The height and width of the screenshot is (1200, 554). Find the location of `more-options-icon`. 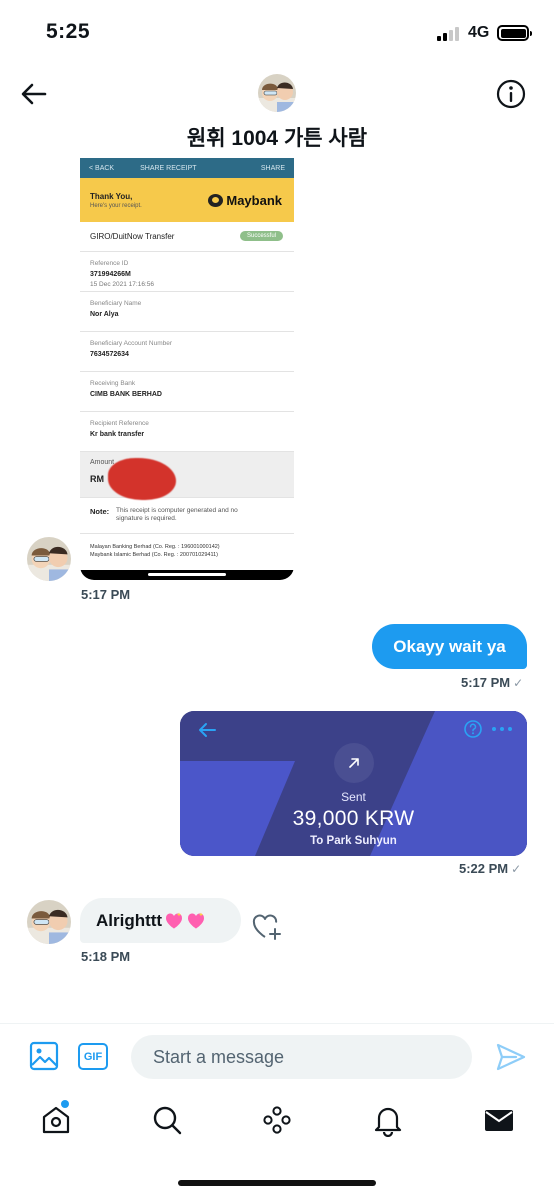

more-options-icon is located at coordinates (502, 729).